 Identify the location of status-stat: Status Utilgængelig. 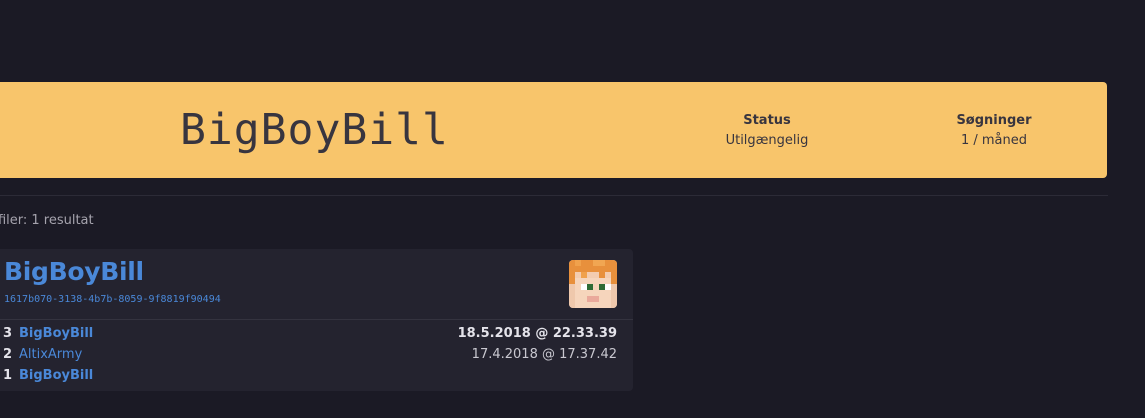
(767, 132).